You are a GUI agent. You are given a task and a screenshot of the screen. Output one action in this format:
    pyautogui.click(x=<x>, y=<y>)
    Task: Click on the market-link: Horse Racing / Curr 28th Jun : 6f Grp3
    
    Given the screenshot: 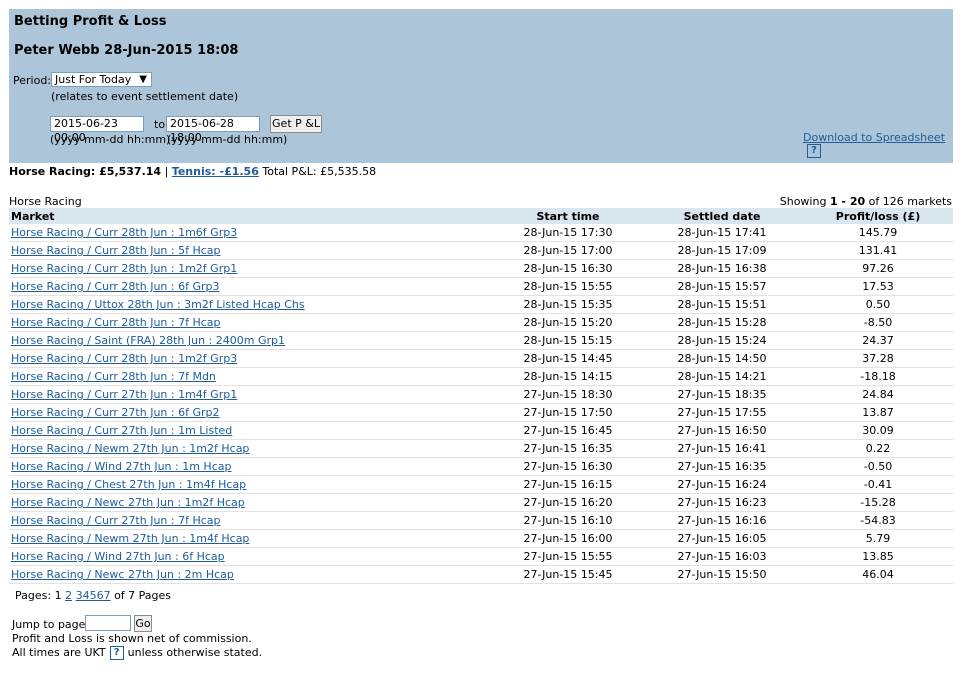 What is the action you would take?
    pyautogui.click(x=115, y=286)
    